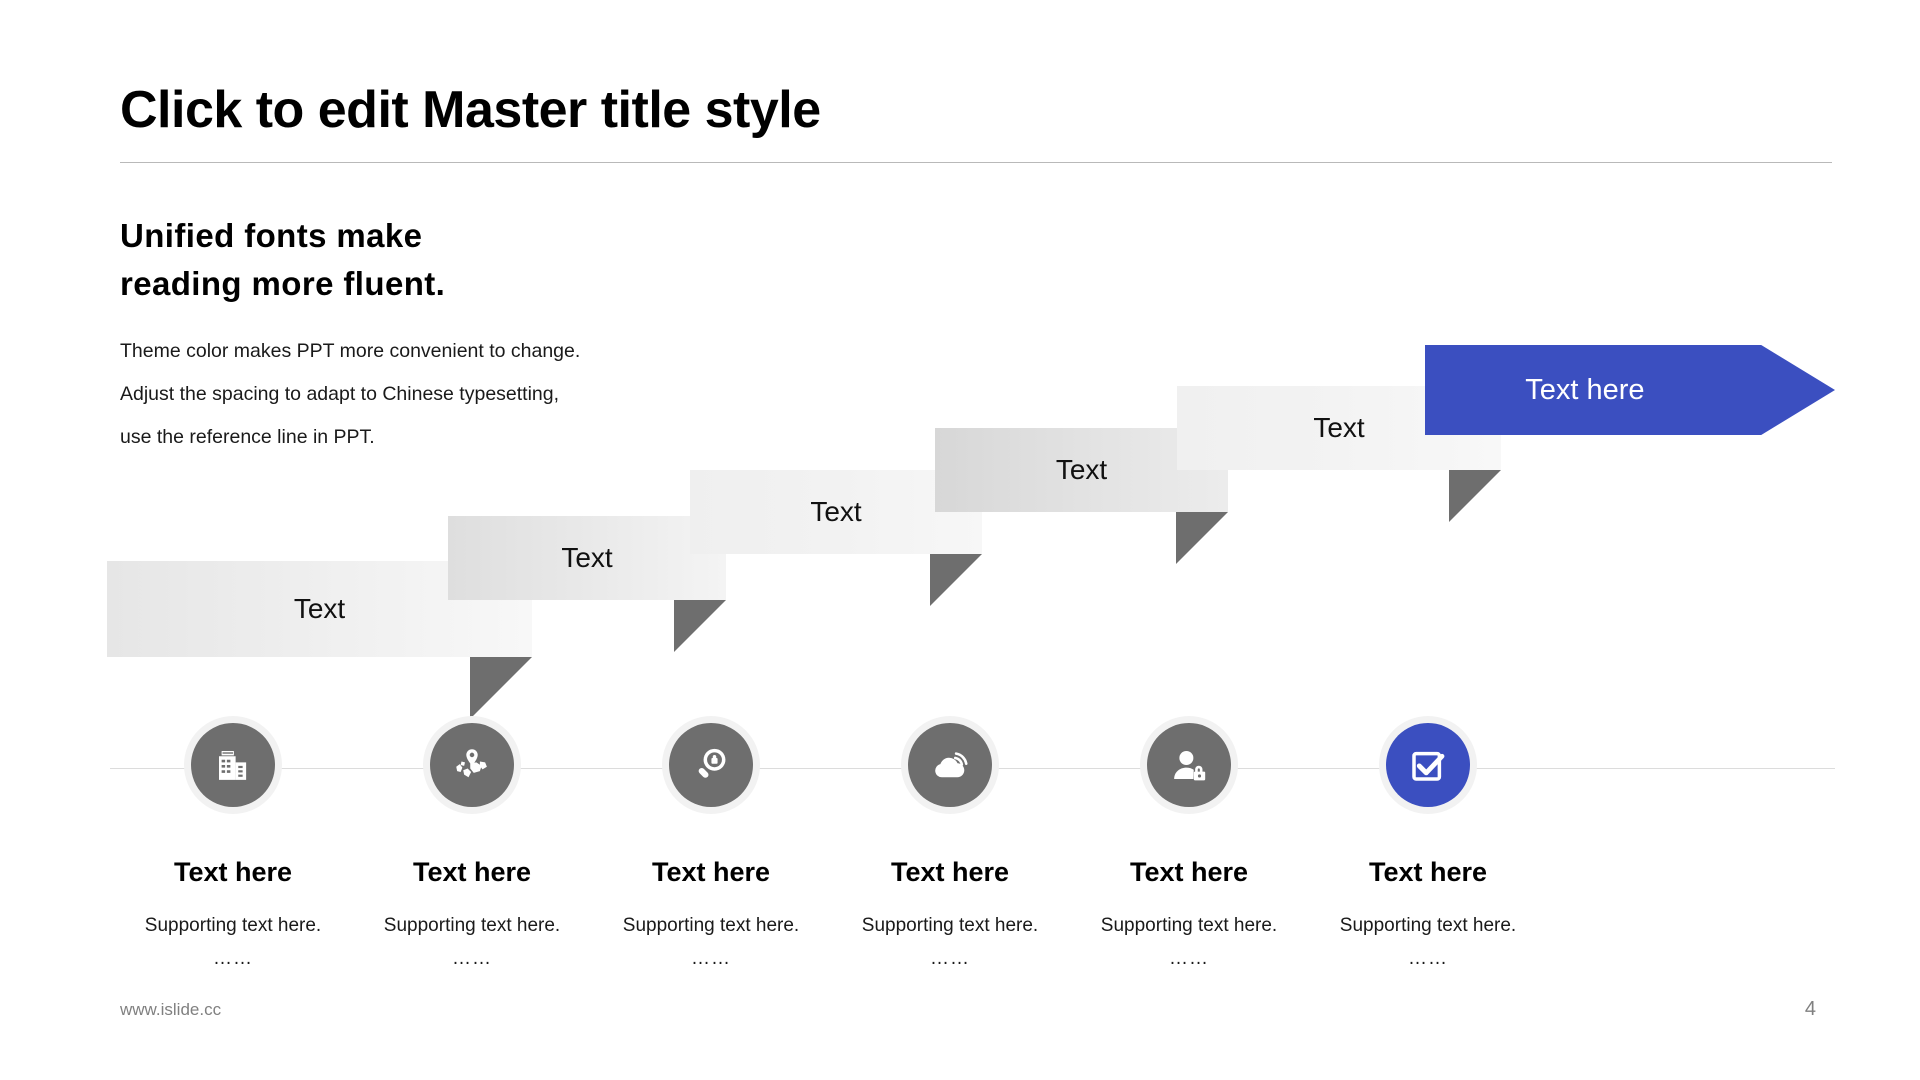 The height and width of the screenshot is (1080, 1920). What do you see at coordinates (282, 260) in the screenshot?
I see `lead-heading: Unified fonts make reading more fluent.` at bounding box center [282, 260].